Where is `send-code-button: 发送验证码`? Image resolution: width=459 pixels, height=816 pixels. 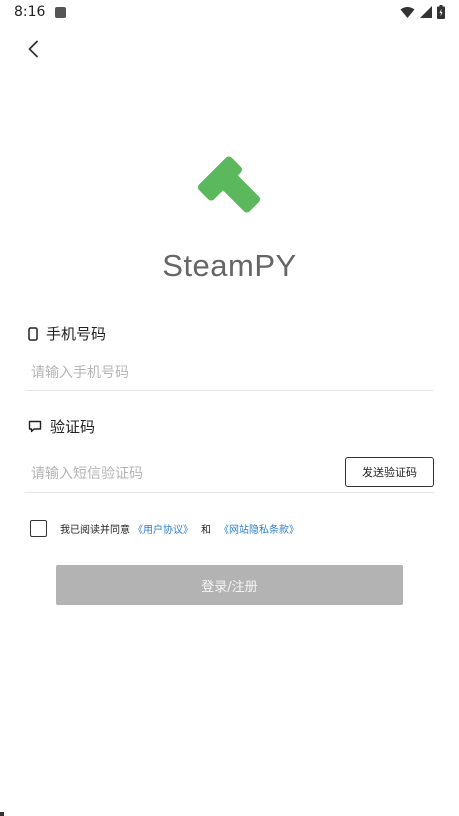
send-code-button: 发送验证码 is located at coordinates (389, 472).